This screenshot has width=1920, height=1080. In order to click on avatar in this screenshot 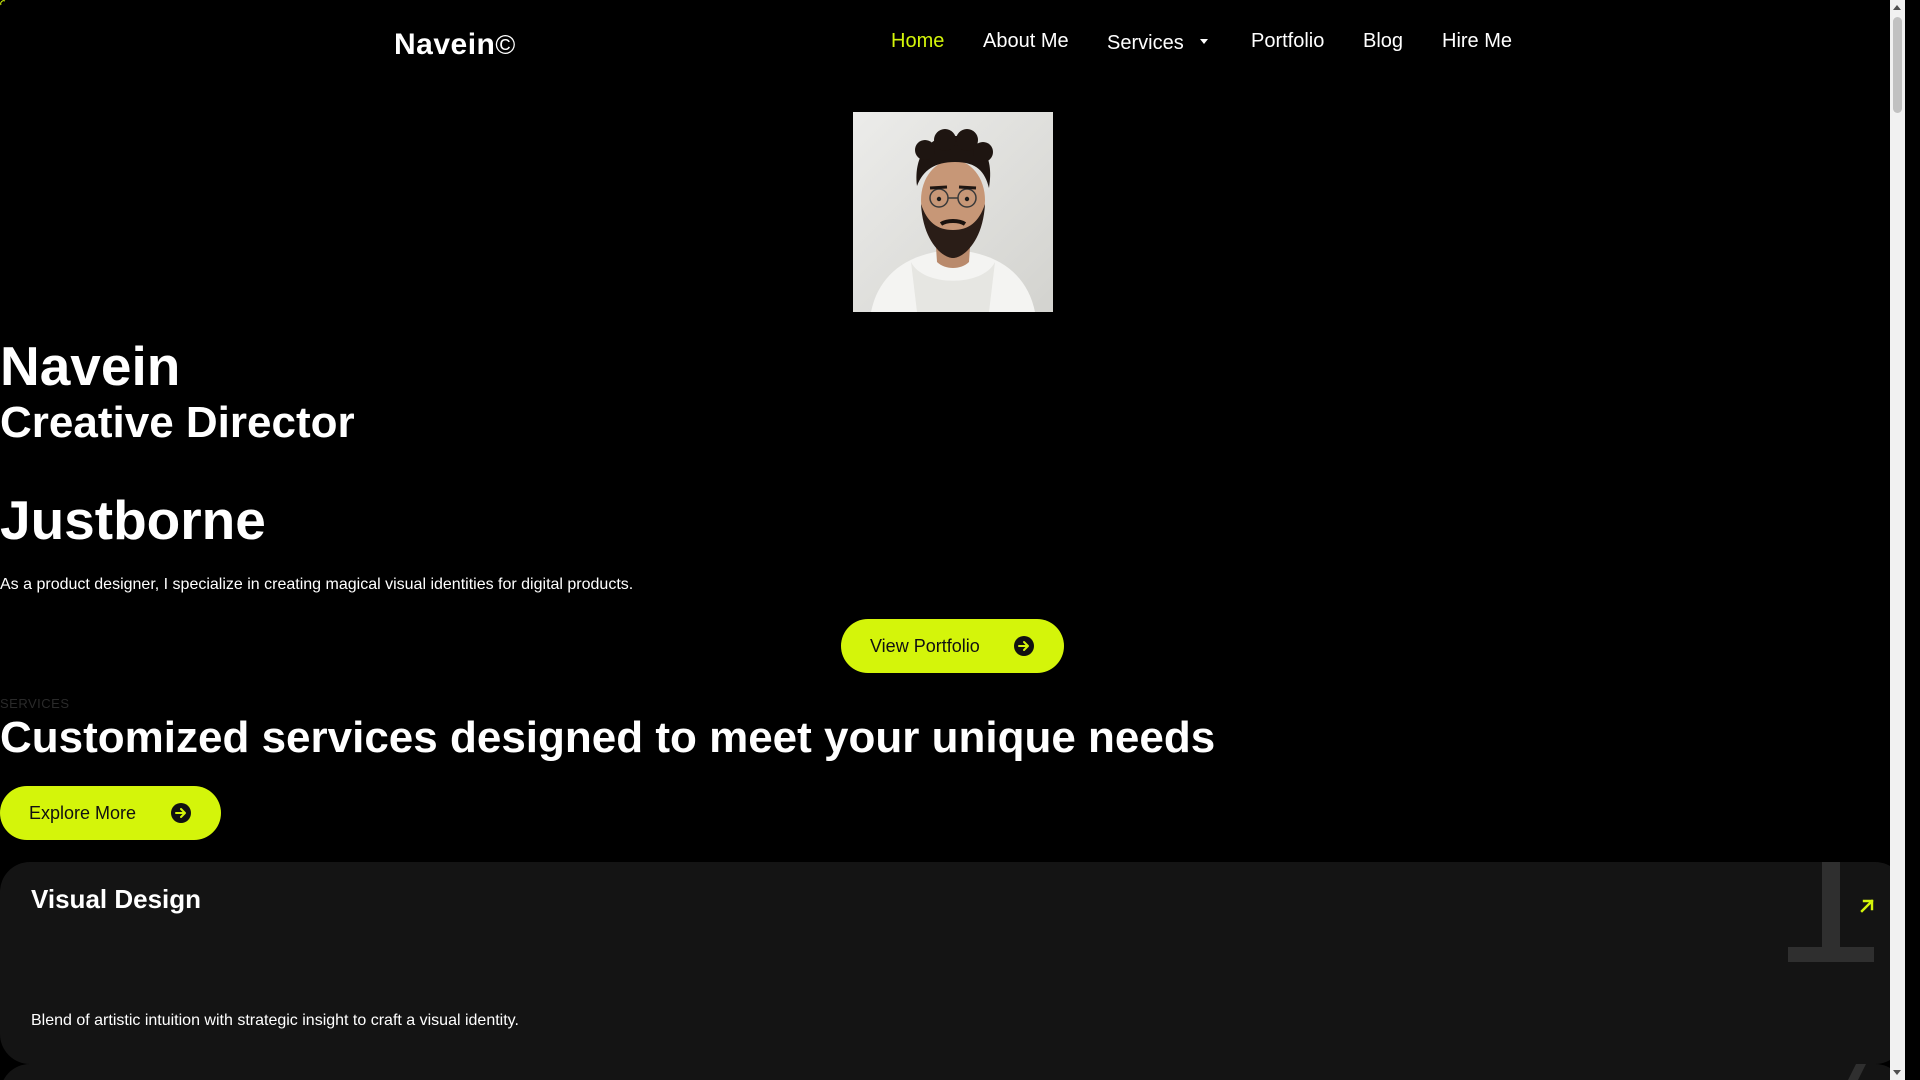, I will do `click(953, 212)`.